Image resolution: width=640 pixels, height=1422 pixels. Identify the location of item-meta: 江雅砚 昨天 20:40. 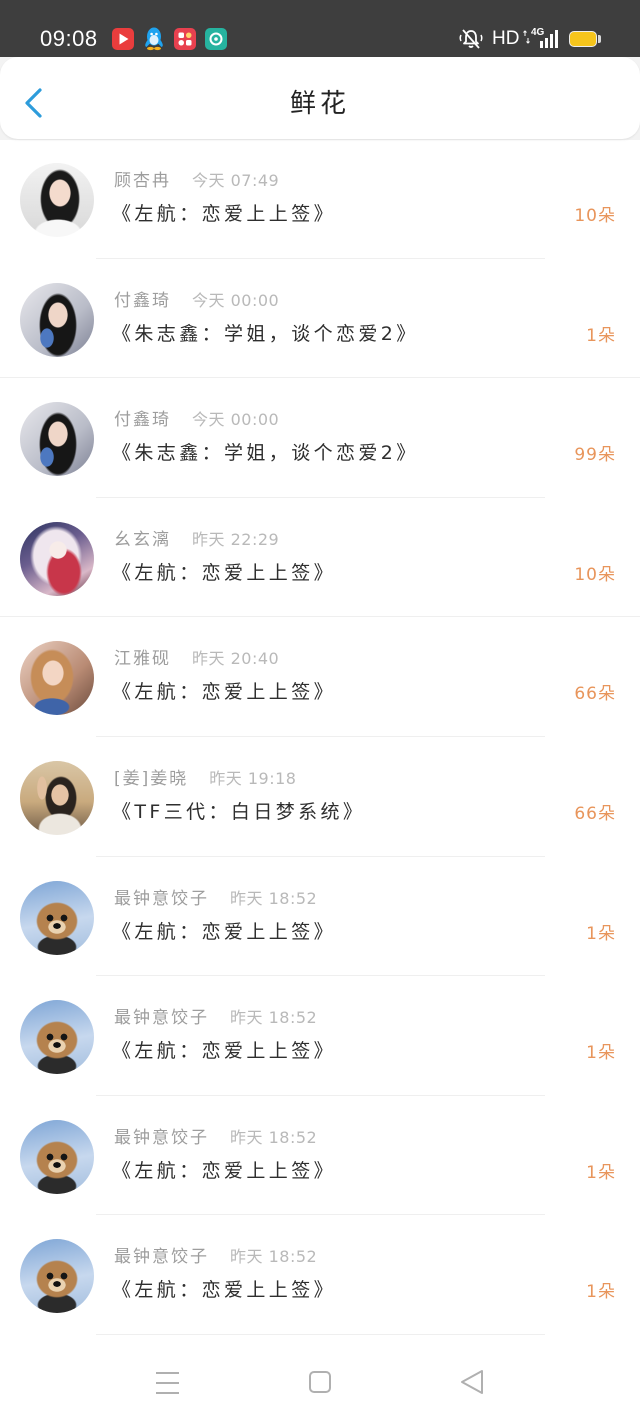
(196, 659).